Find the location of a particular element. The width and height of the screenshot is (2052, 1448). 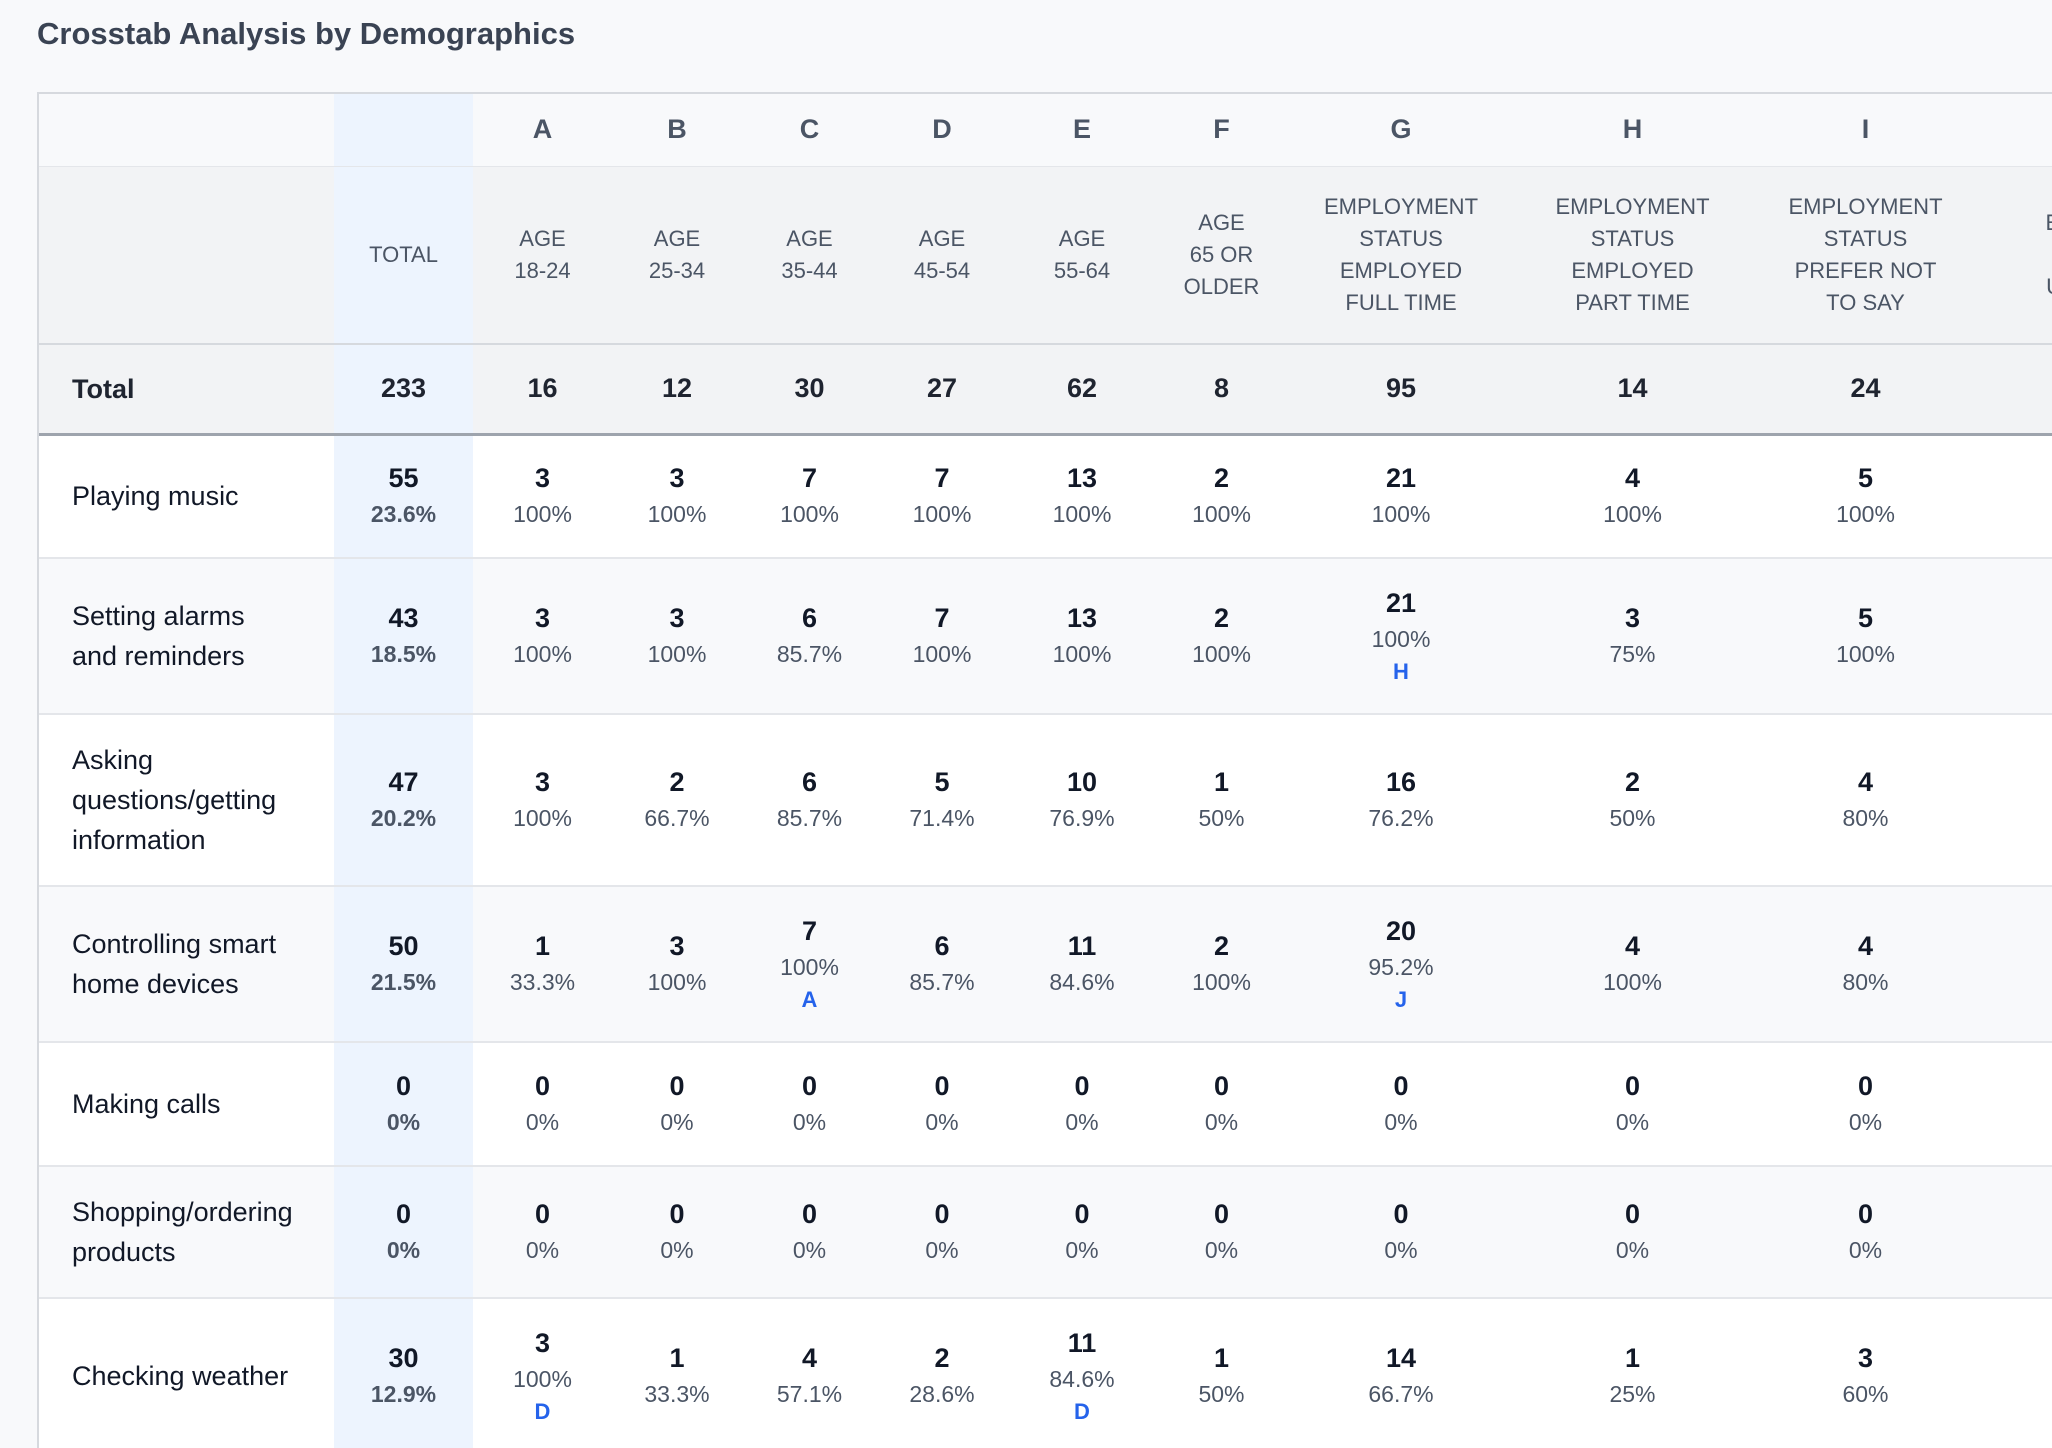

column-header: AGE 45-54 is located at coordinates (942, 255).